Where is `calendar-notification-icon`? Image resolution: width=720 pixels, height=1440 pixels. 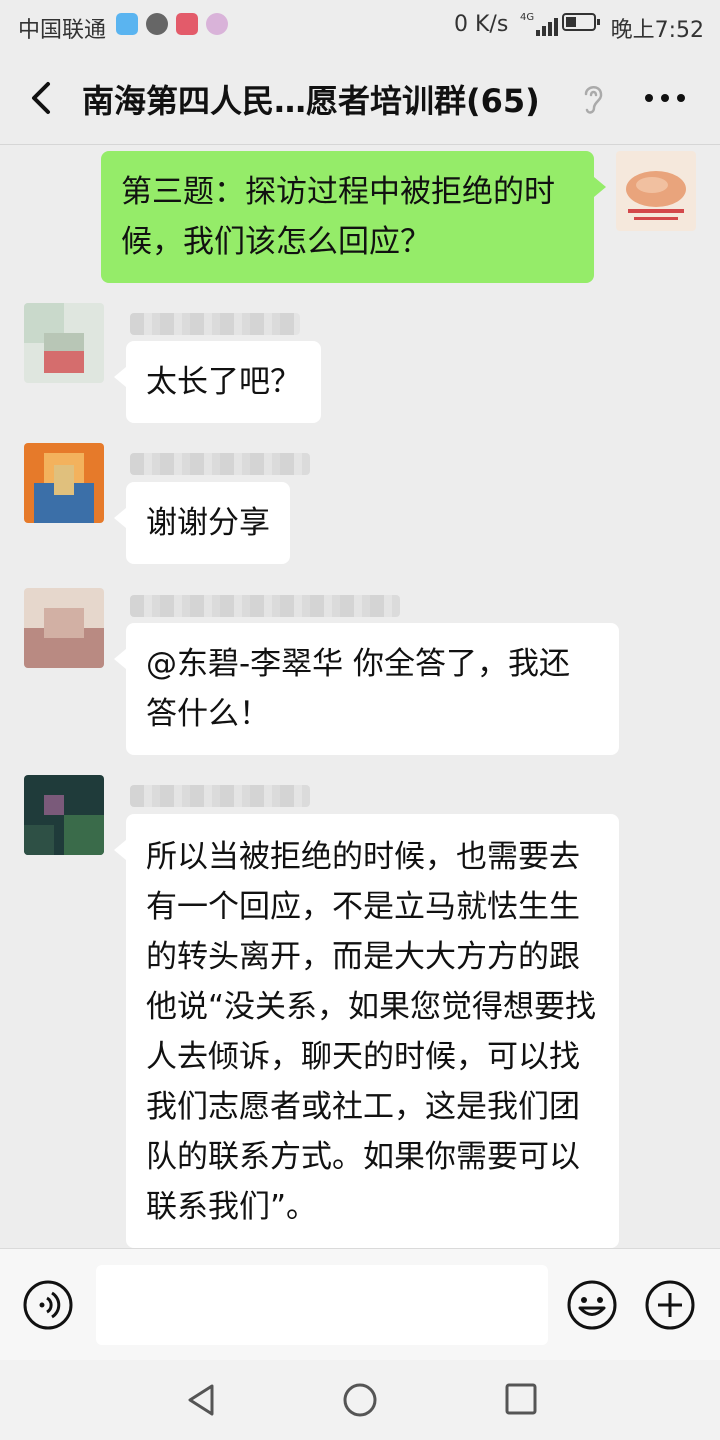 calendar-notification-icon is located at coordinates (187, 24).